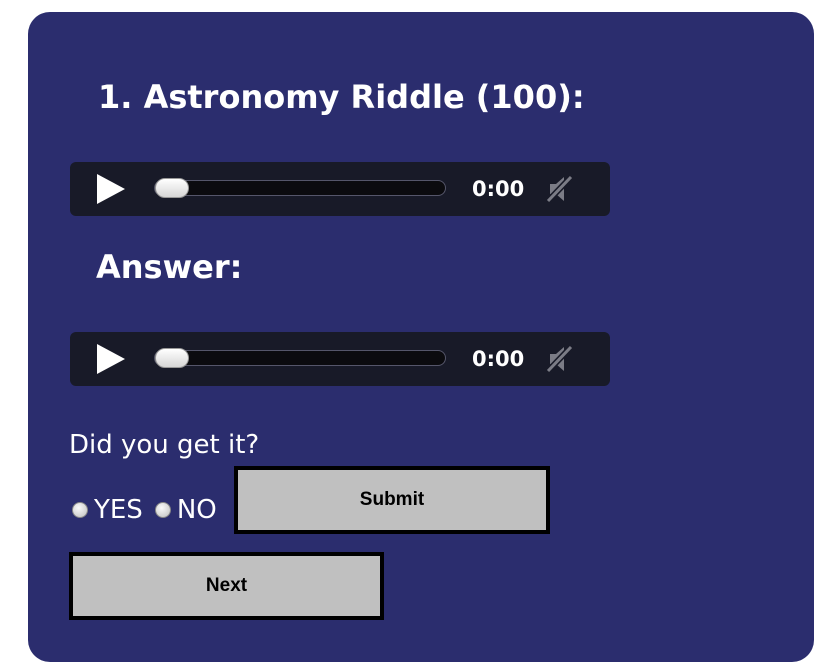 The height and width of the screenshot is (672, 840). What do you see at coordinates (80, 510) in the screenshot?
I see `yes-radio` at bounding box center [80, 510].